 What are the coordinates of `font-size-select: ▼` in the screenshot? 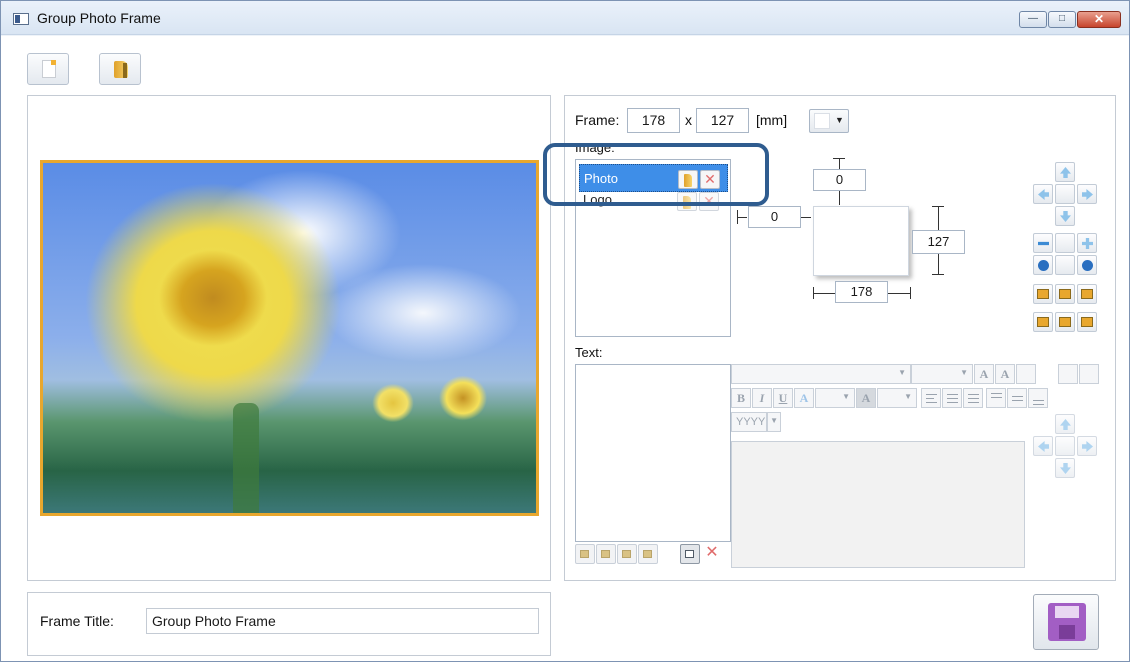 It's located at (942, 374).